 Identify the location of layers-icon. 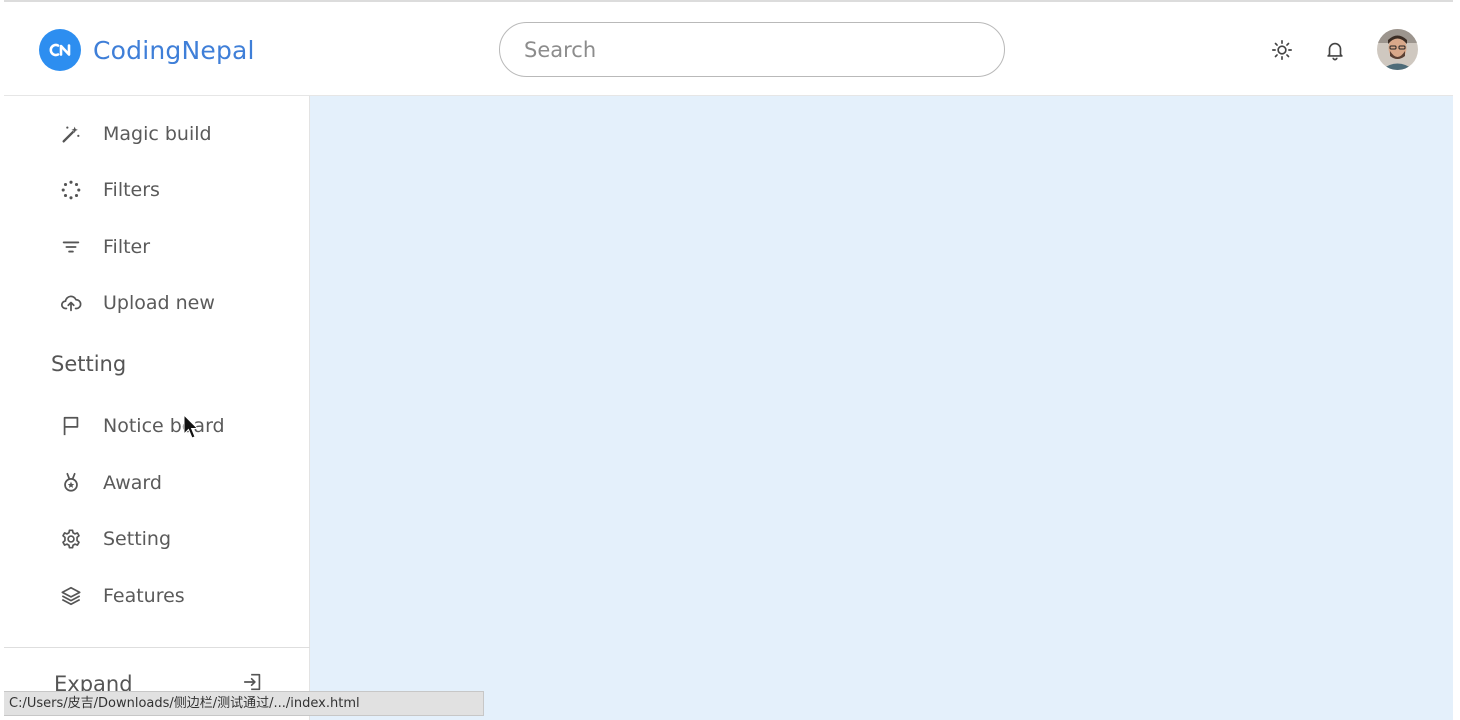
(71, 596).